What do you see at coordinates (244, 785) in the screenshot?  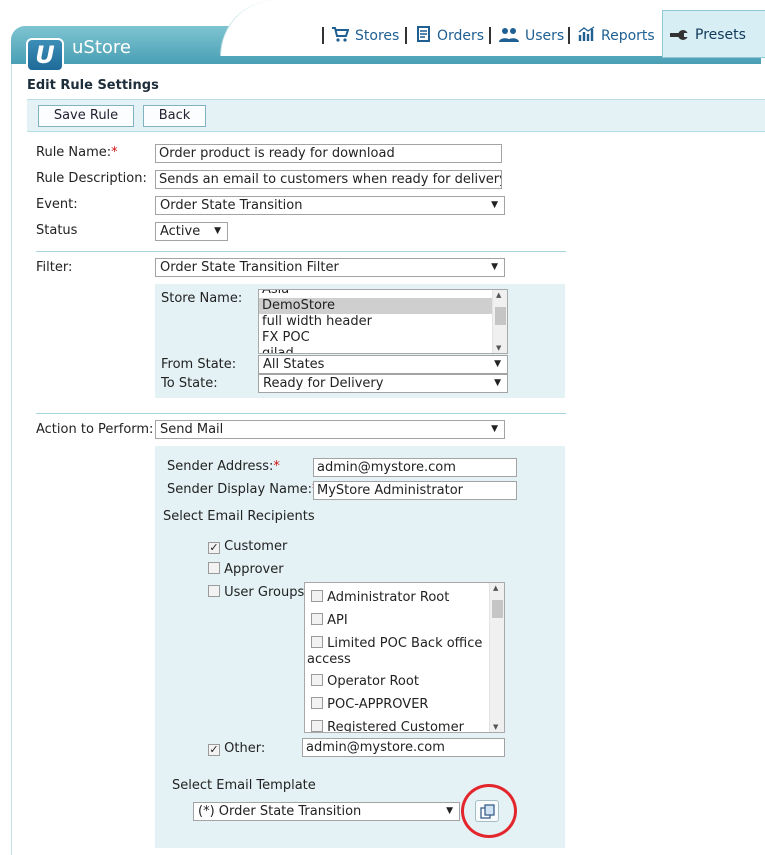 I see `template-heading: Select Email Template` at bounding box center [244, 785].